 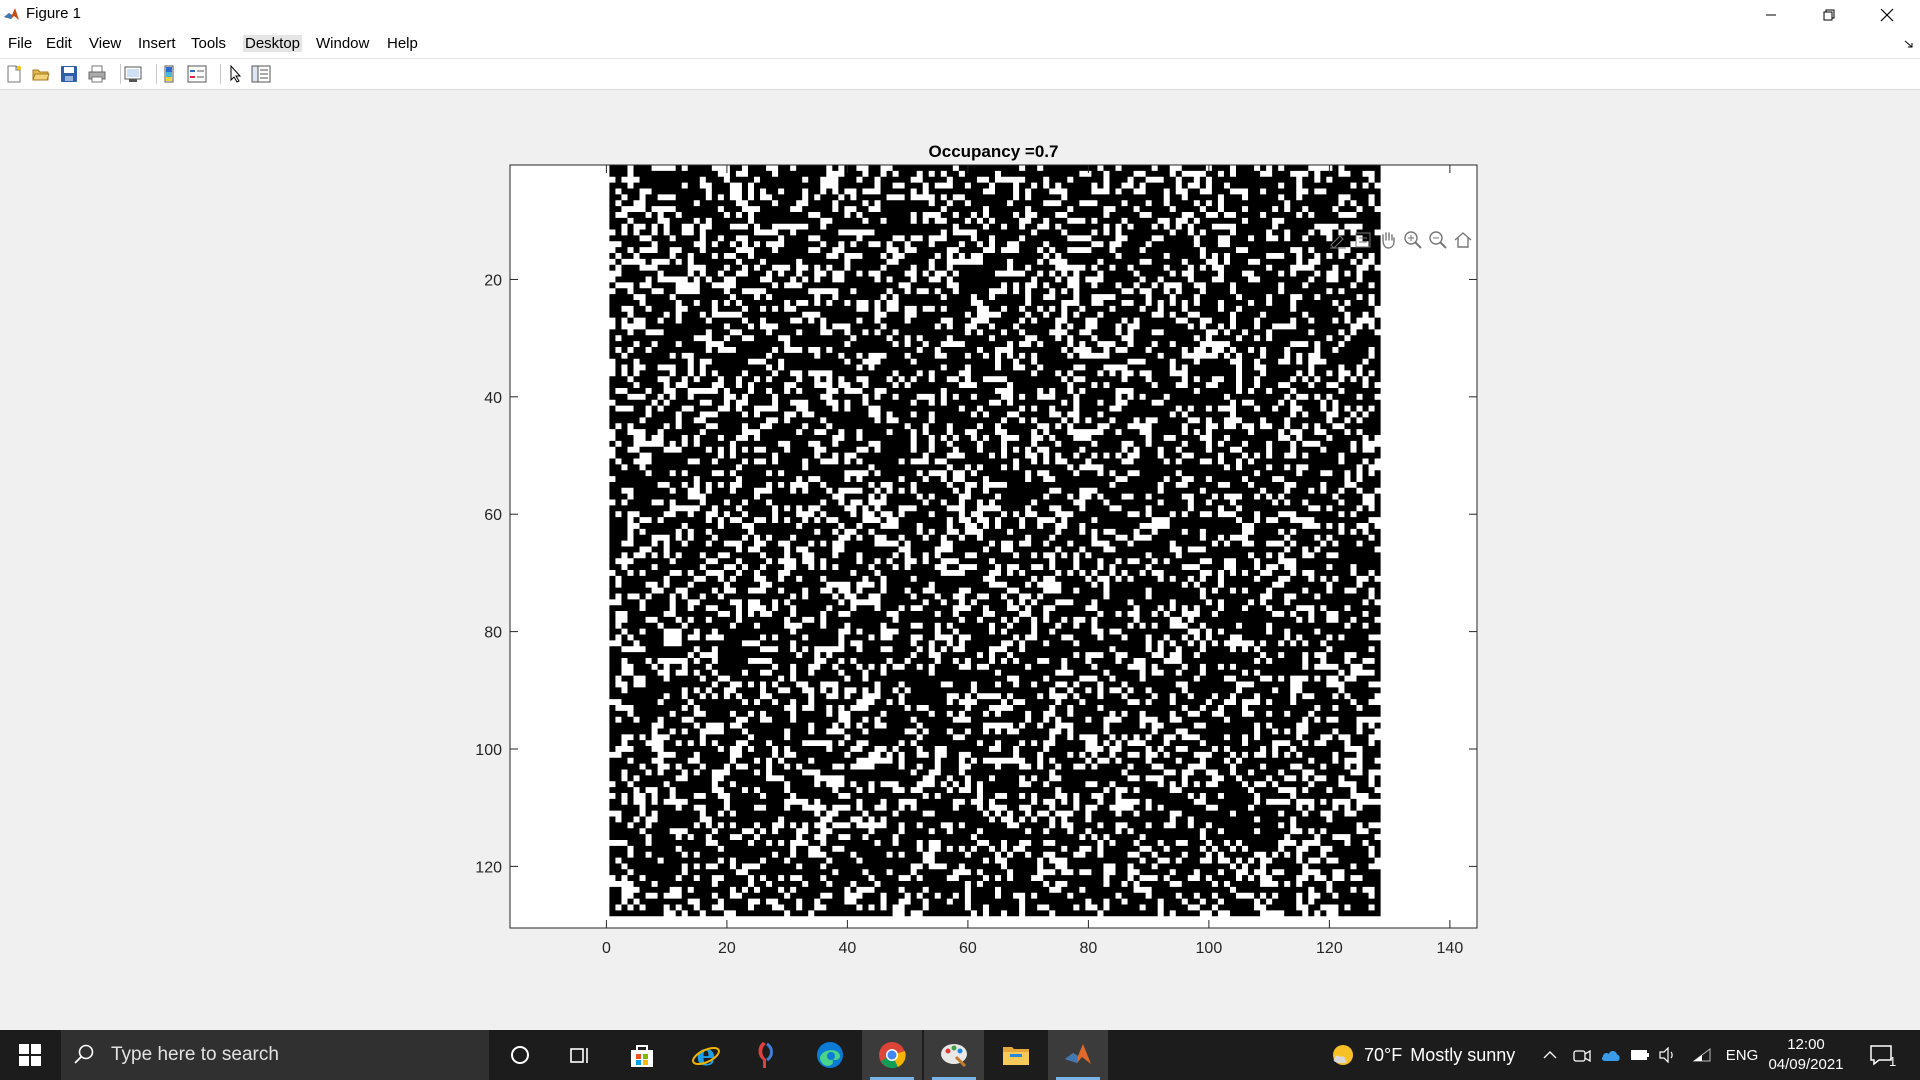 What do you see at coordinates (208, 43) in the screenshot?
I see `menu-tools: Tools` at bounding box center [208, 43].